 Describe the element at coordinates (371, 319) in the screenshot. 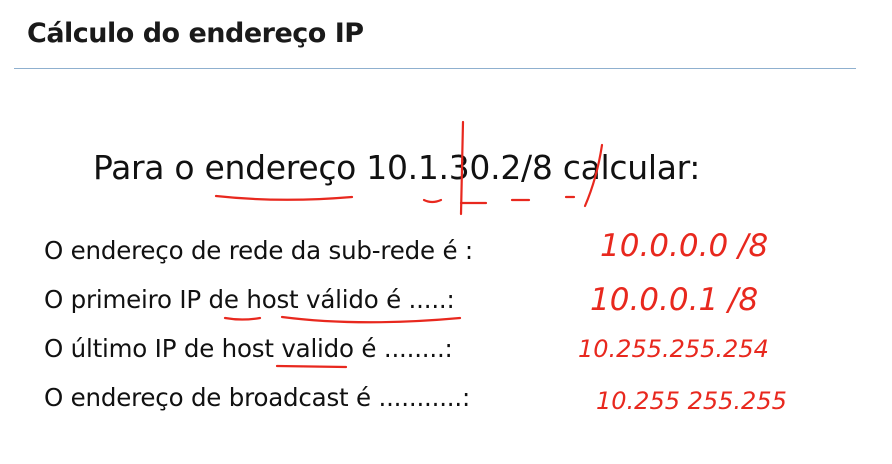

I see `underline-host-valido` at that location.